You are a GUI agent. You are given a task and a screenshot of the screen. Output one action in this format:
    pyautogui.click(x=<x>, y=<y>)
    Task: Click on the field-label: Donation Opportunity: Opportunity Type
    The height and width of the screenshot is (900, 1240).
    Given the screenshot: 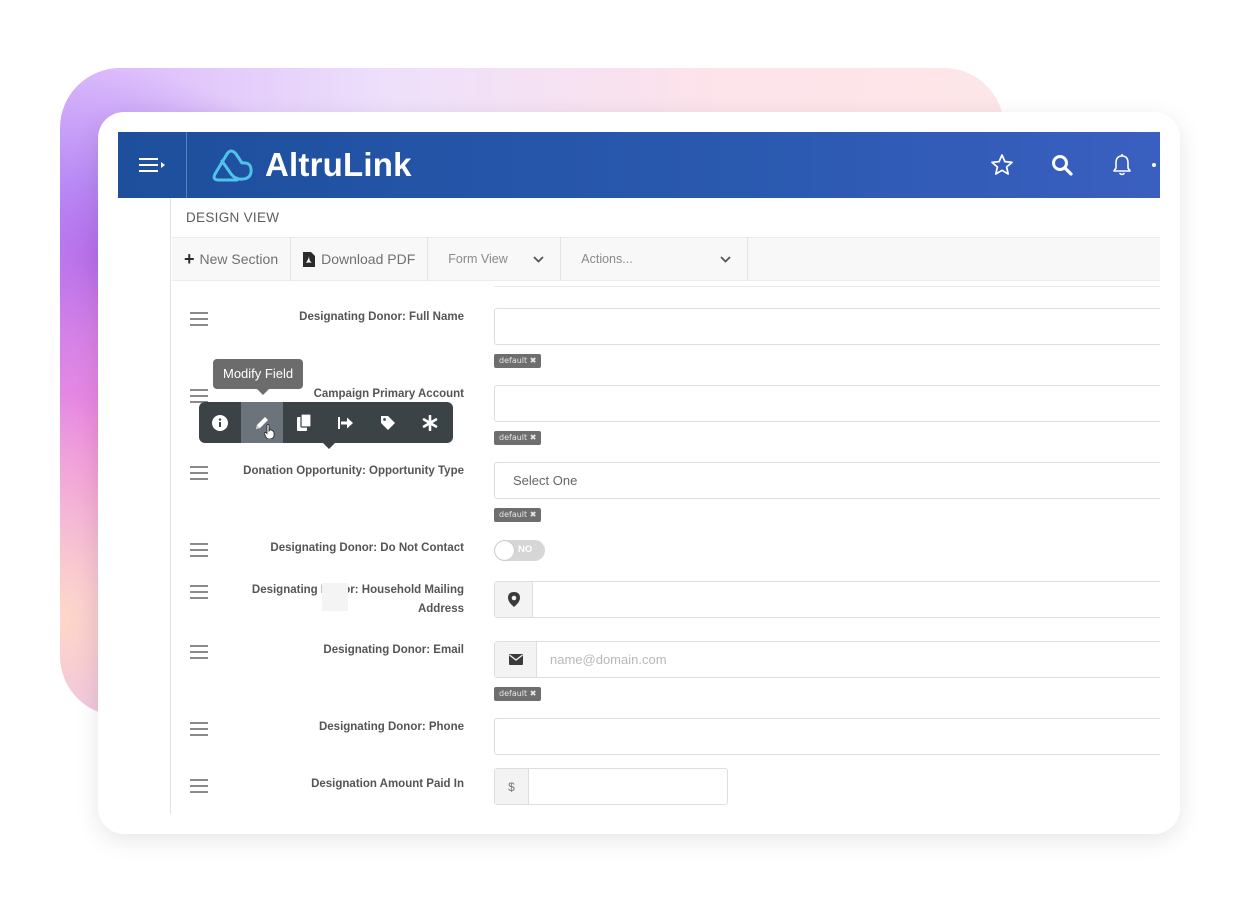 What is the action you would take?
    pyautogui.click(x=353, y=471)
    